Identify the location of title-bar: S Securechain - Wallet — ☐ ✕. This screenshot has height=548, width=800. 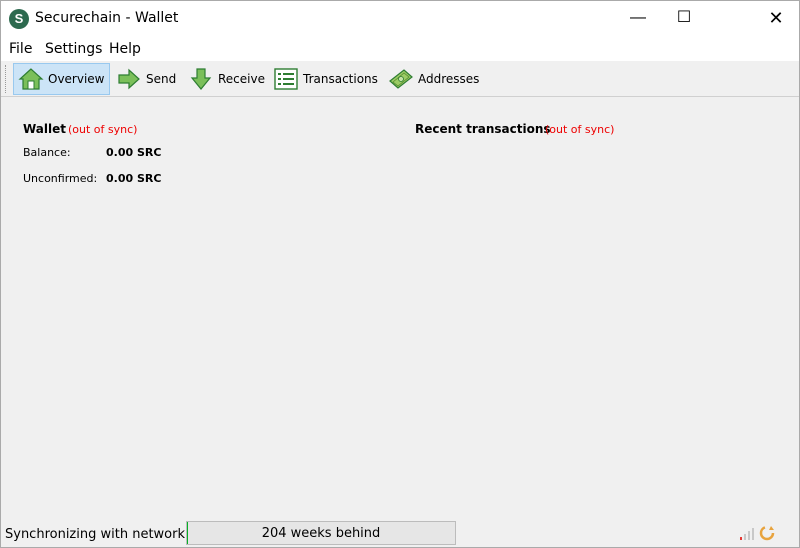
(400, 18).